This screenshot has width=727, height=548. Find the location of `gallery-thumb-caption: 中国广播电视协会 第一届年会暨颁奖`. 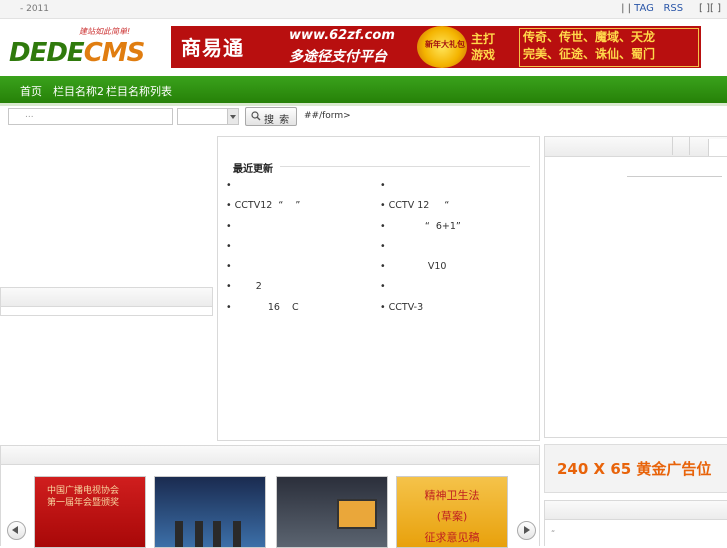

gallery-thumb-caption: 中国广播电视协会 第一届年会暨颁奖 is located at coordinates (83, 497).